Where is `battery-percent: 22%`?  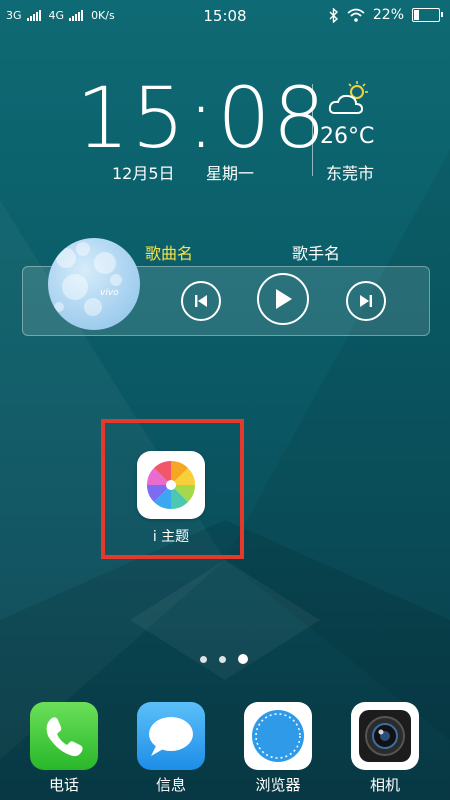
battery-percent: 22% is located at coordinates (388, 15).